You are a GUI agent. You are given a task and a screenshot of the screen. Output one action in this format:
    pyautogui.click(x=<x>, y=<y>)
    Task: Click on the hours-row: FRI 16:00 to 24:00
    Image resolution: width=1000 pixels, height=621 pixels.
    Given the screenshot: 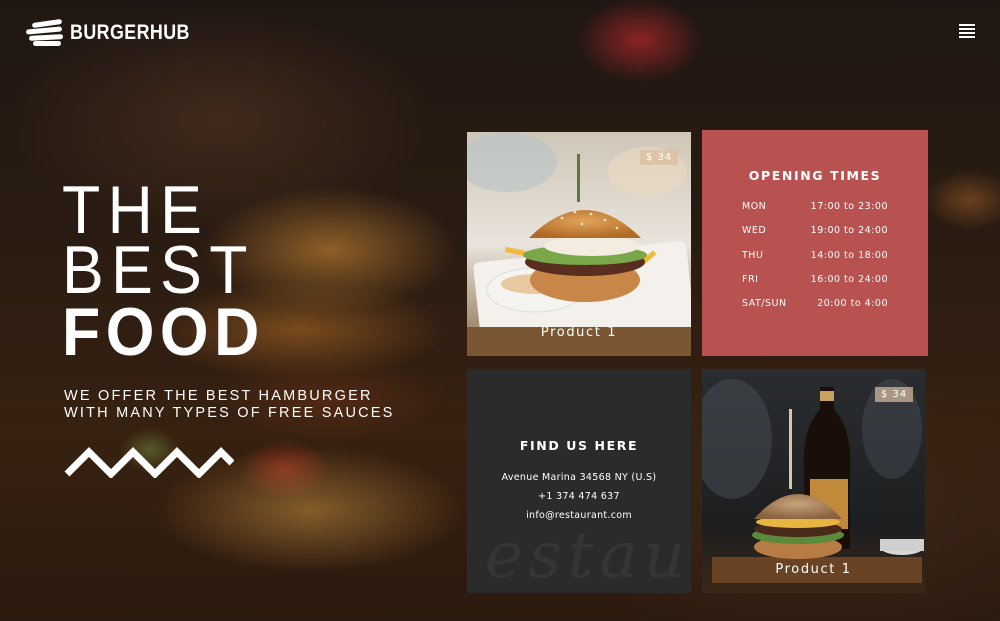 What is the action you would take?
    pyautogui.click(x=815, y=279)
    